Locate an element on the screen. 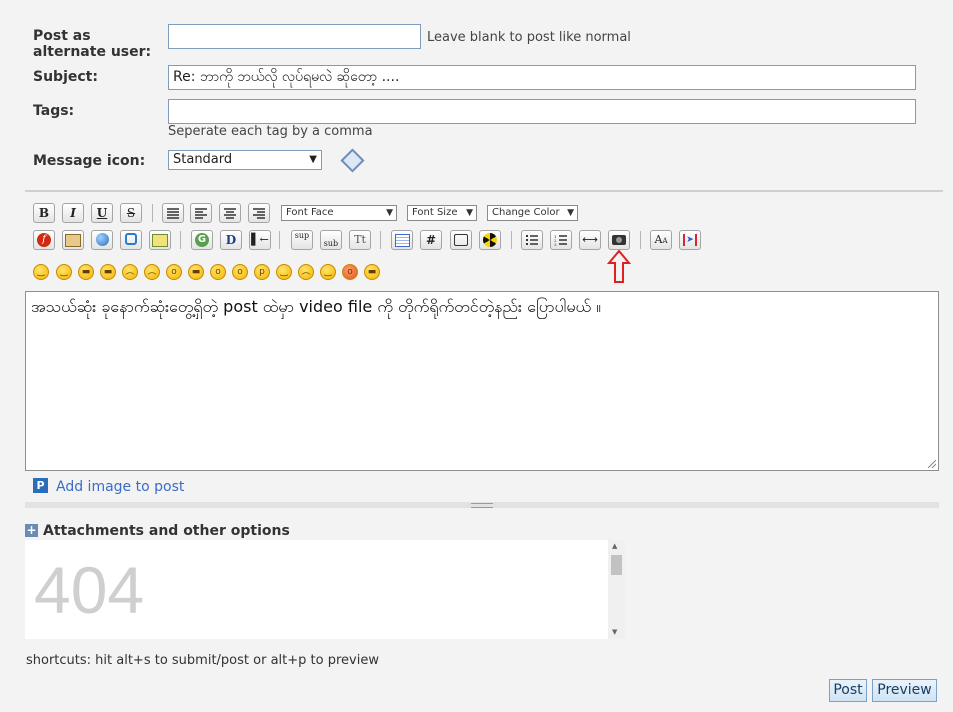 Image resolution: width=953 pixels, height=712 pixels. surprised-icon: o is located at coordinates (240, 272).